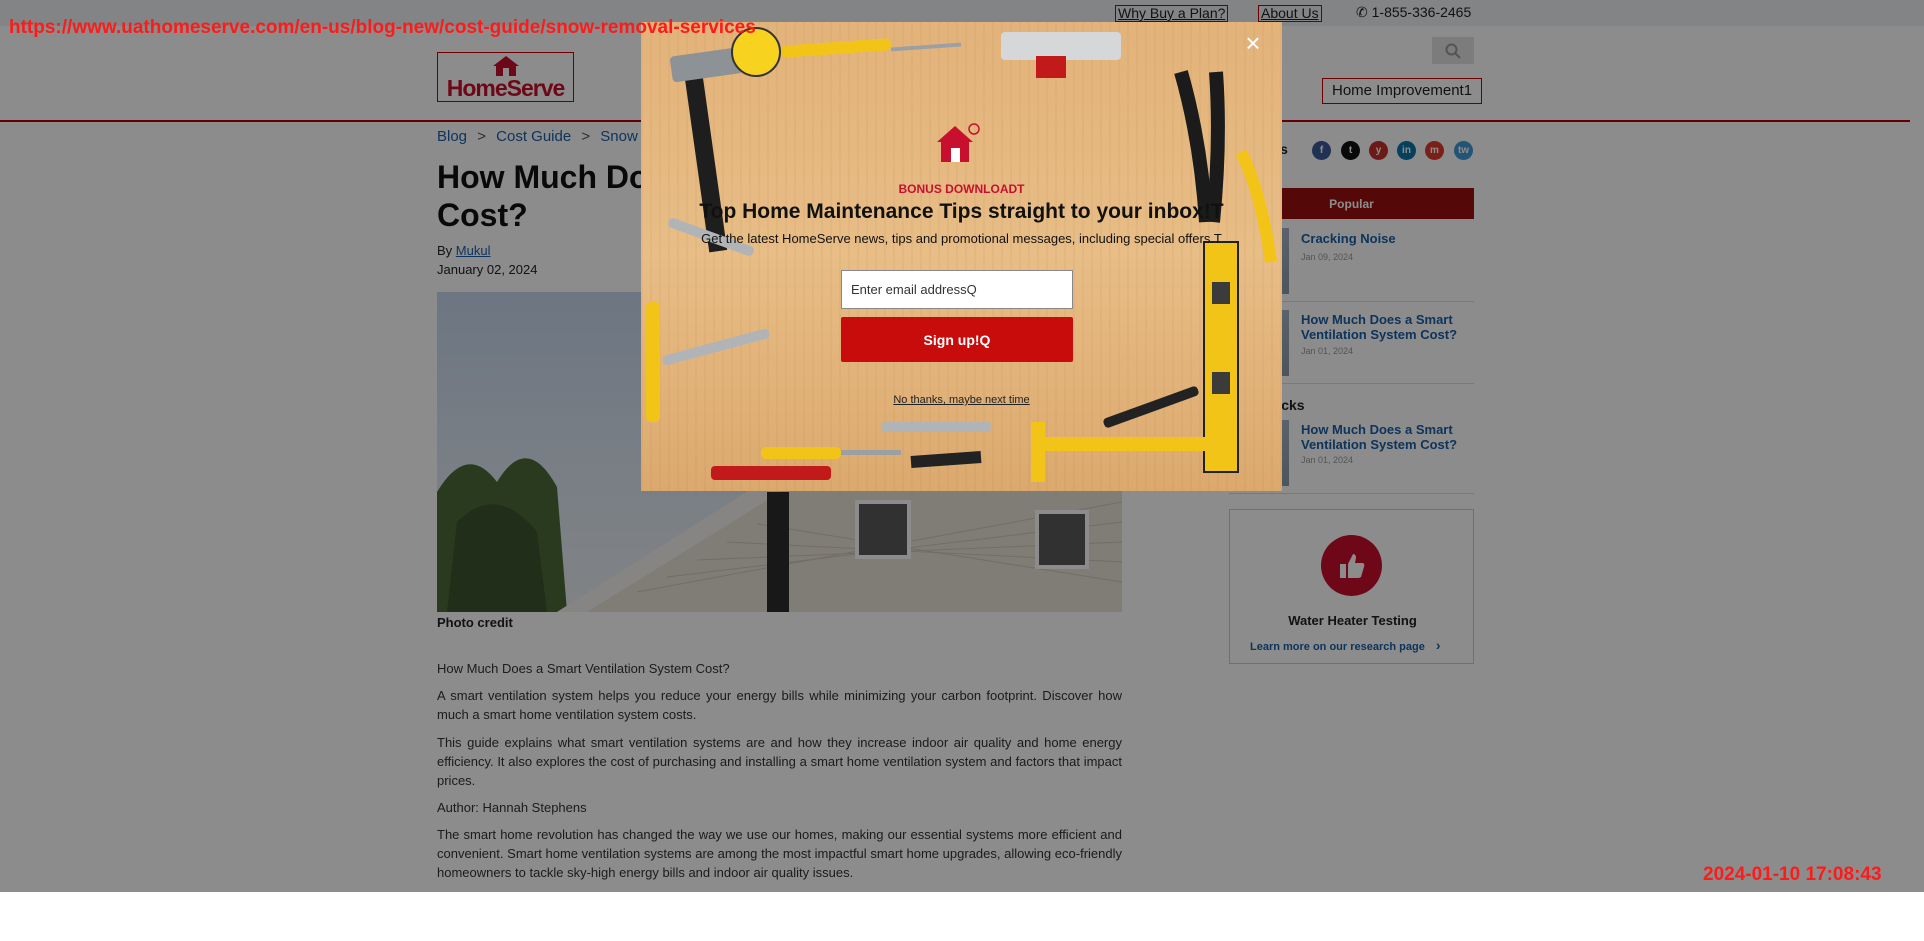 This screenshot has height=941, width=1924. I want to click on bonus-download-label: BONUS DOWNLOADT, so click(961, 189).